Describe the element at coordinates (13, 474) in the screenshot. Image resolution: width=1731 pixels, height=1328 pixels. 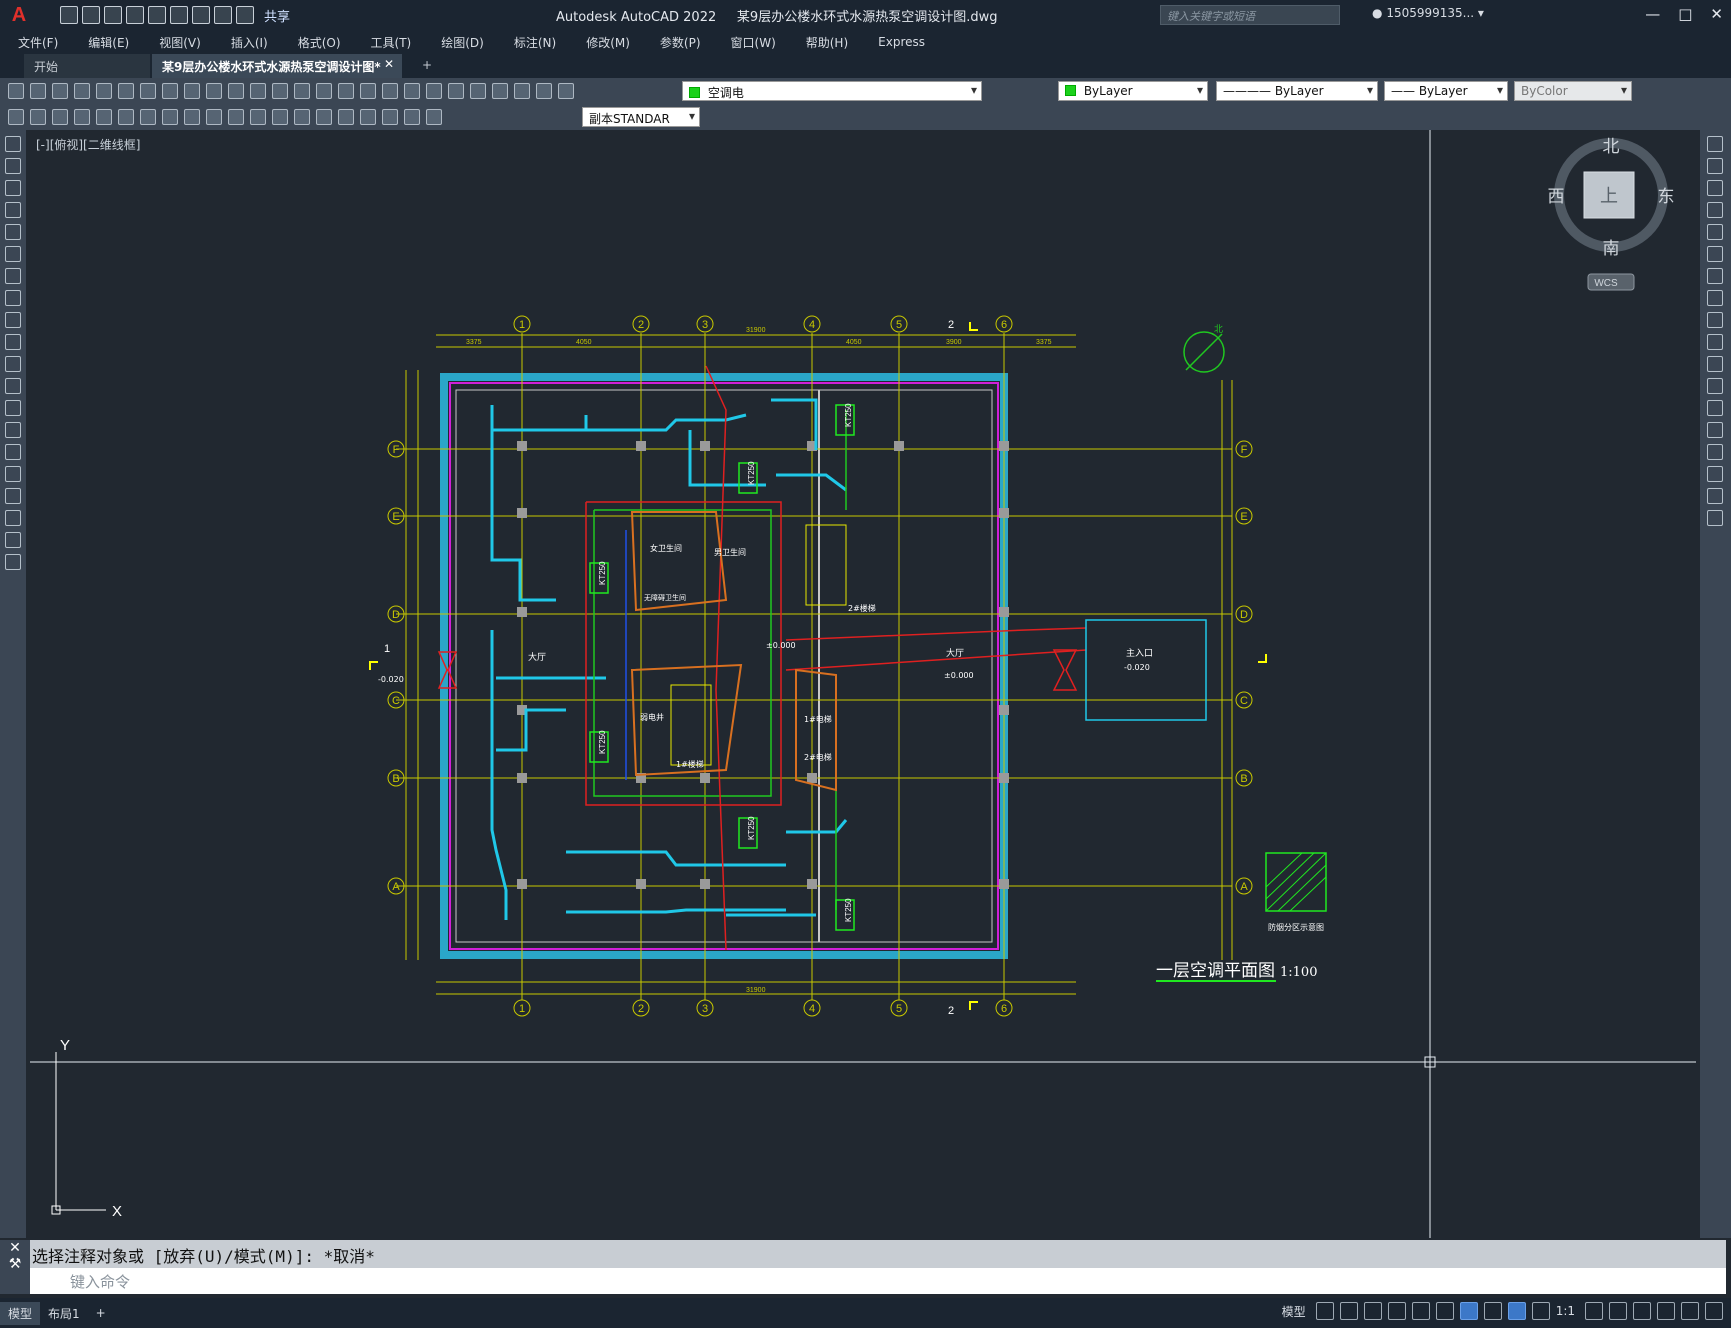
I see `gradient-icon` at that location.